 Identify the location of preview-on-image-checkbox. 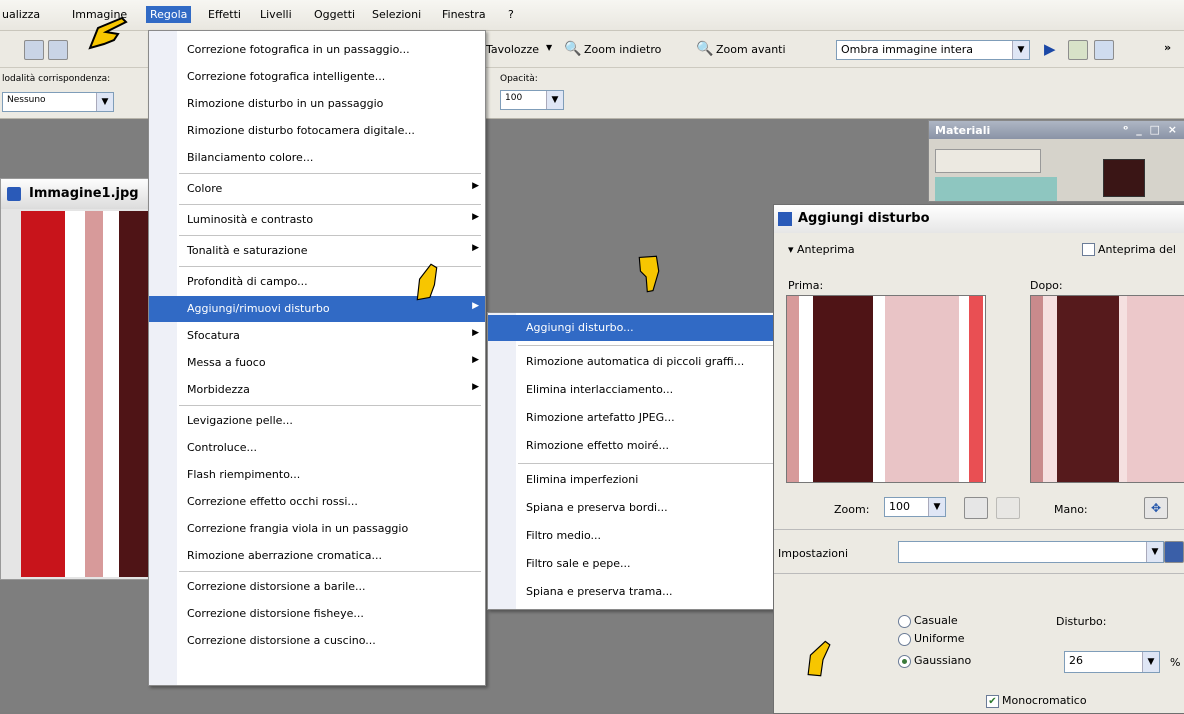
(1088, 249).